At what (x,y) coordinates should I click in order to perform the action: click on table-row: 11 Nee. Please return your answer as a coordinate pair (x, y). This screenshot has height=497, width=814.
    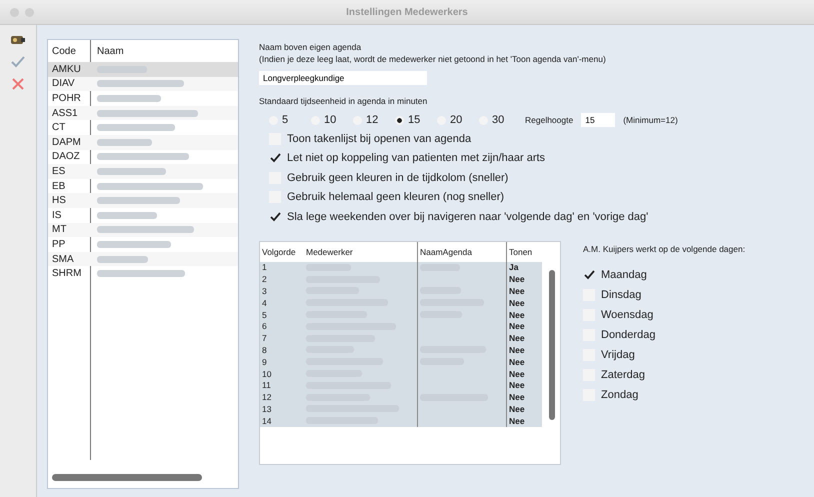
    Looking at the image, I should click on (401, 385).